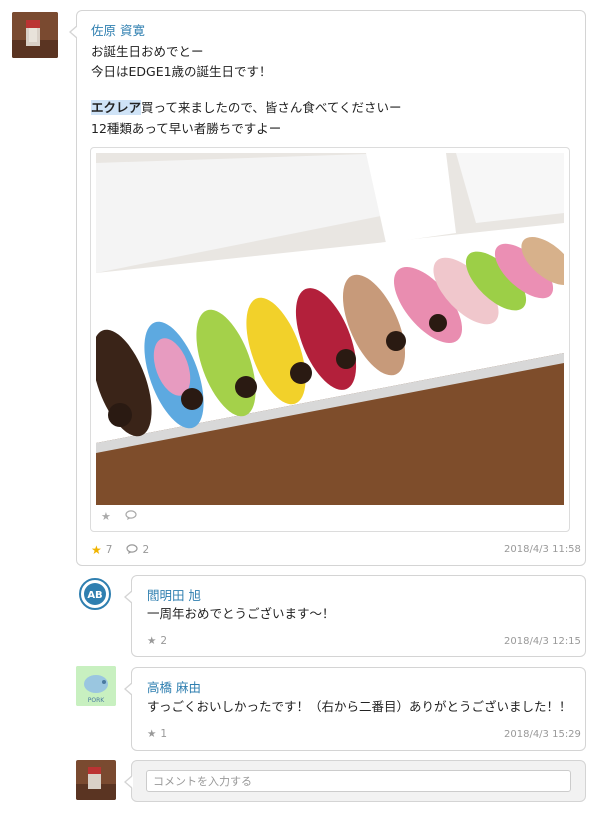  Describe the element at coordinates (120, 550) in the screenshot. I see `post-actions: ★ 7 2` at that location.